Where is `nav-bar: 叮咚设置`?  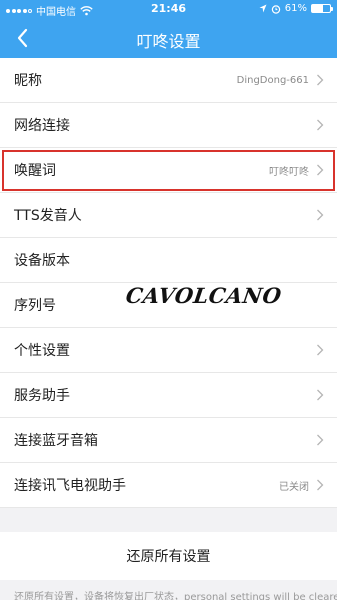 nav-bar: 叮咚设置 is located at coordinates (168, 38).